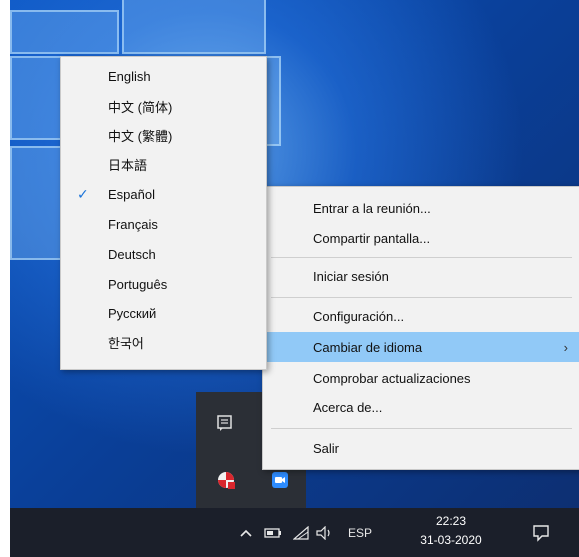 The image size is (579, 557). Describe the element at coordinates (132, 313) in the screenshot. I see `language-label: Русский` at that location.